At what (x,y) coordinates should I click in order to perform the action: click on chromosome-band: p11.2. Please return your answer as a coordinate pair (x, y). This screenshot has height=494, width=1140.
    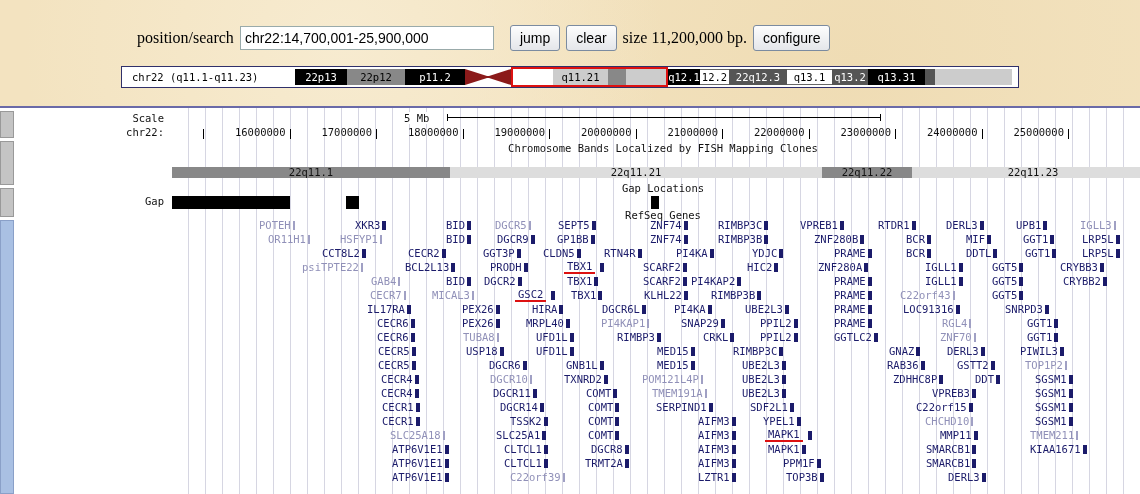
    Looking at the image, I should click on (435, 77).